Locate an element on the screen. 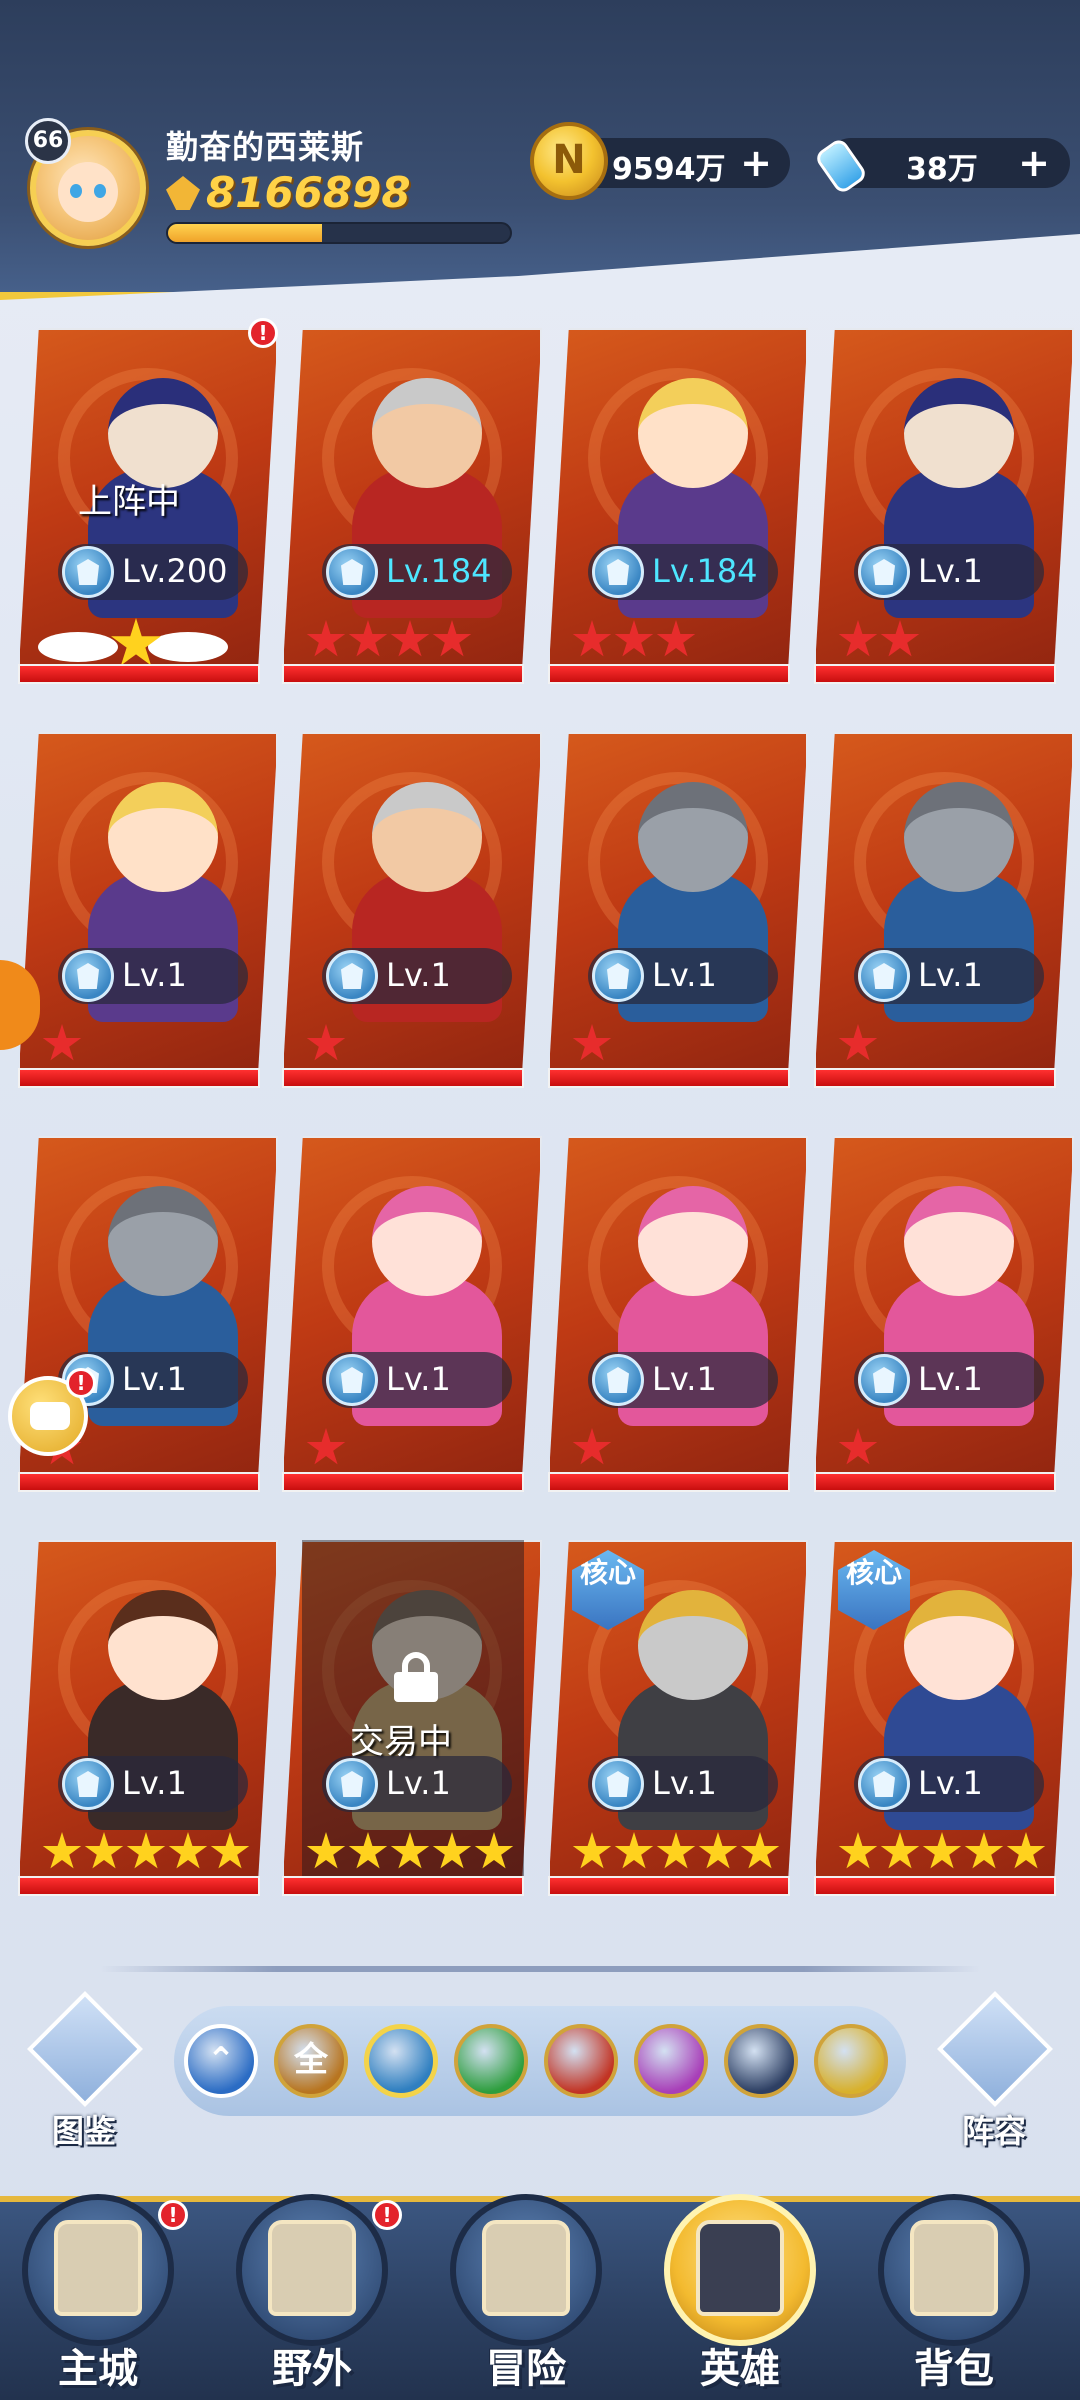  nav-backpack: 背包 is located at coordinates (954, 2295).